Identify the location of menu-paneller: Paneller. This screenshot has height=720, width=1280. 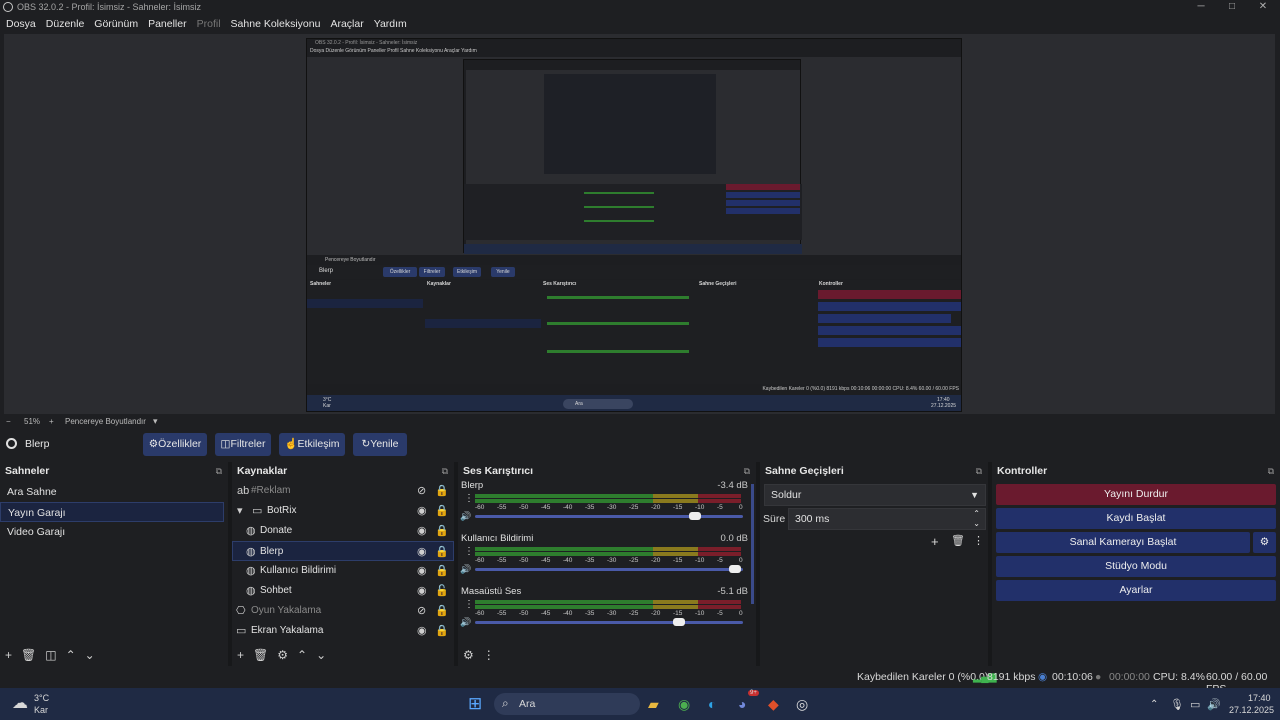
(167, 24).